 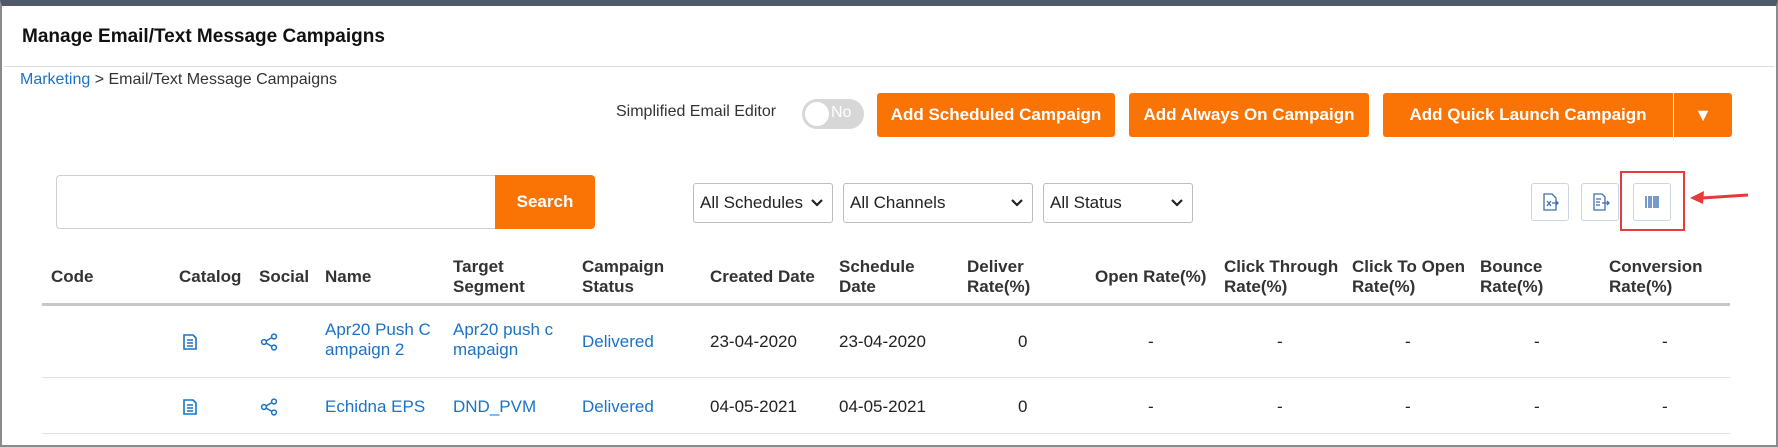 I want to click on chevron-down-icon: ▼, so click(x=1703, y=114).